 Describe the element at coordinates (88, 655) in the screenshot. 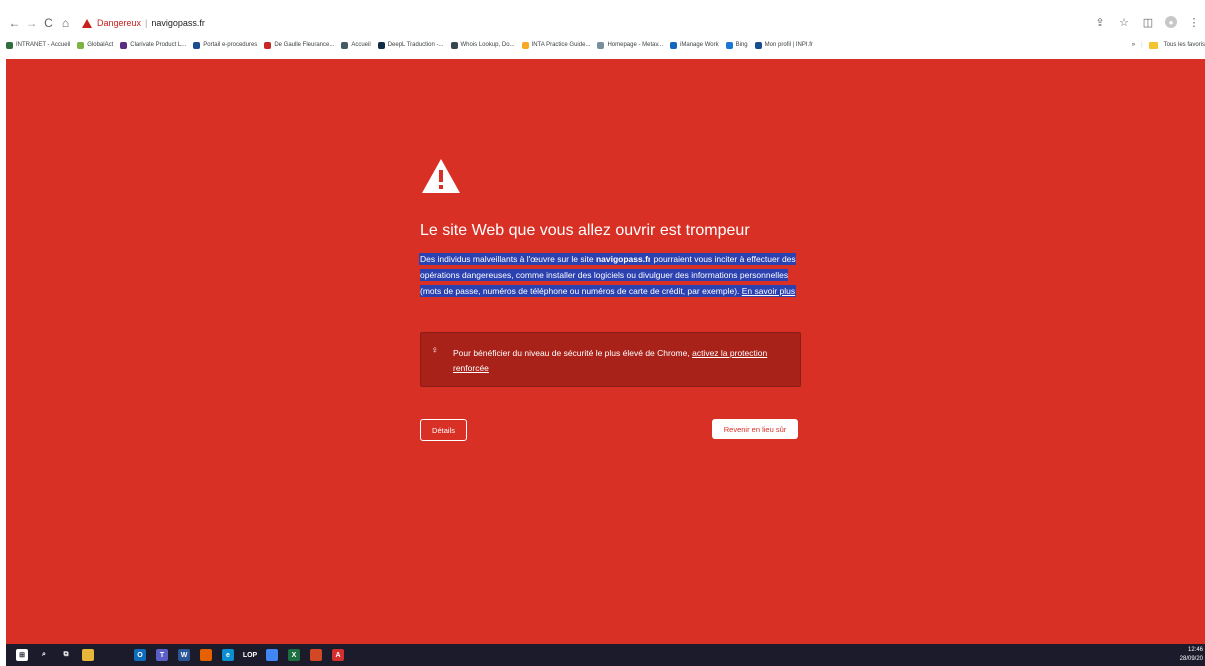

I see `file-explorer-icon` at that location.